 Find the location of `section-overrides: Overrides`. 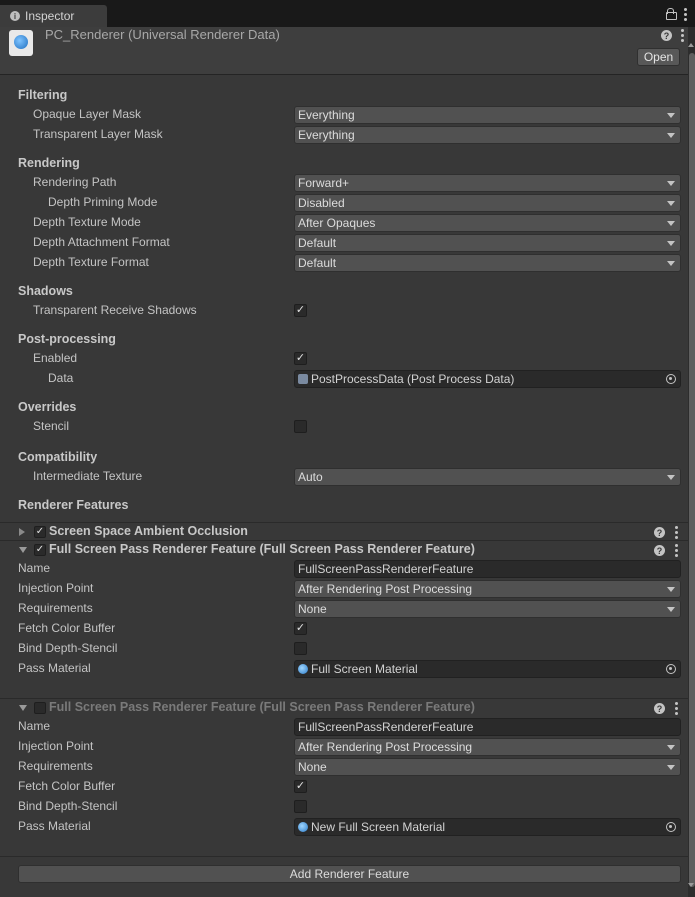

section-overrides: Overrides is located at coordinates (47, 407).